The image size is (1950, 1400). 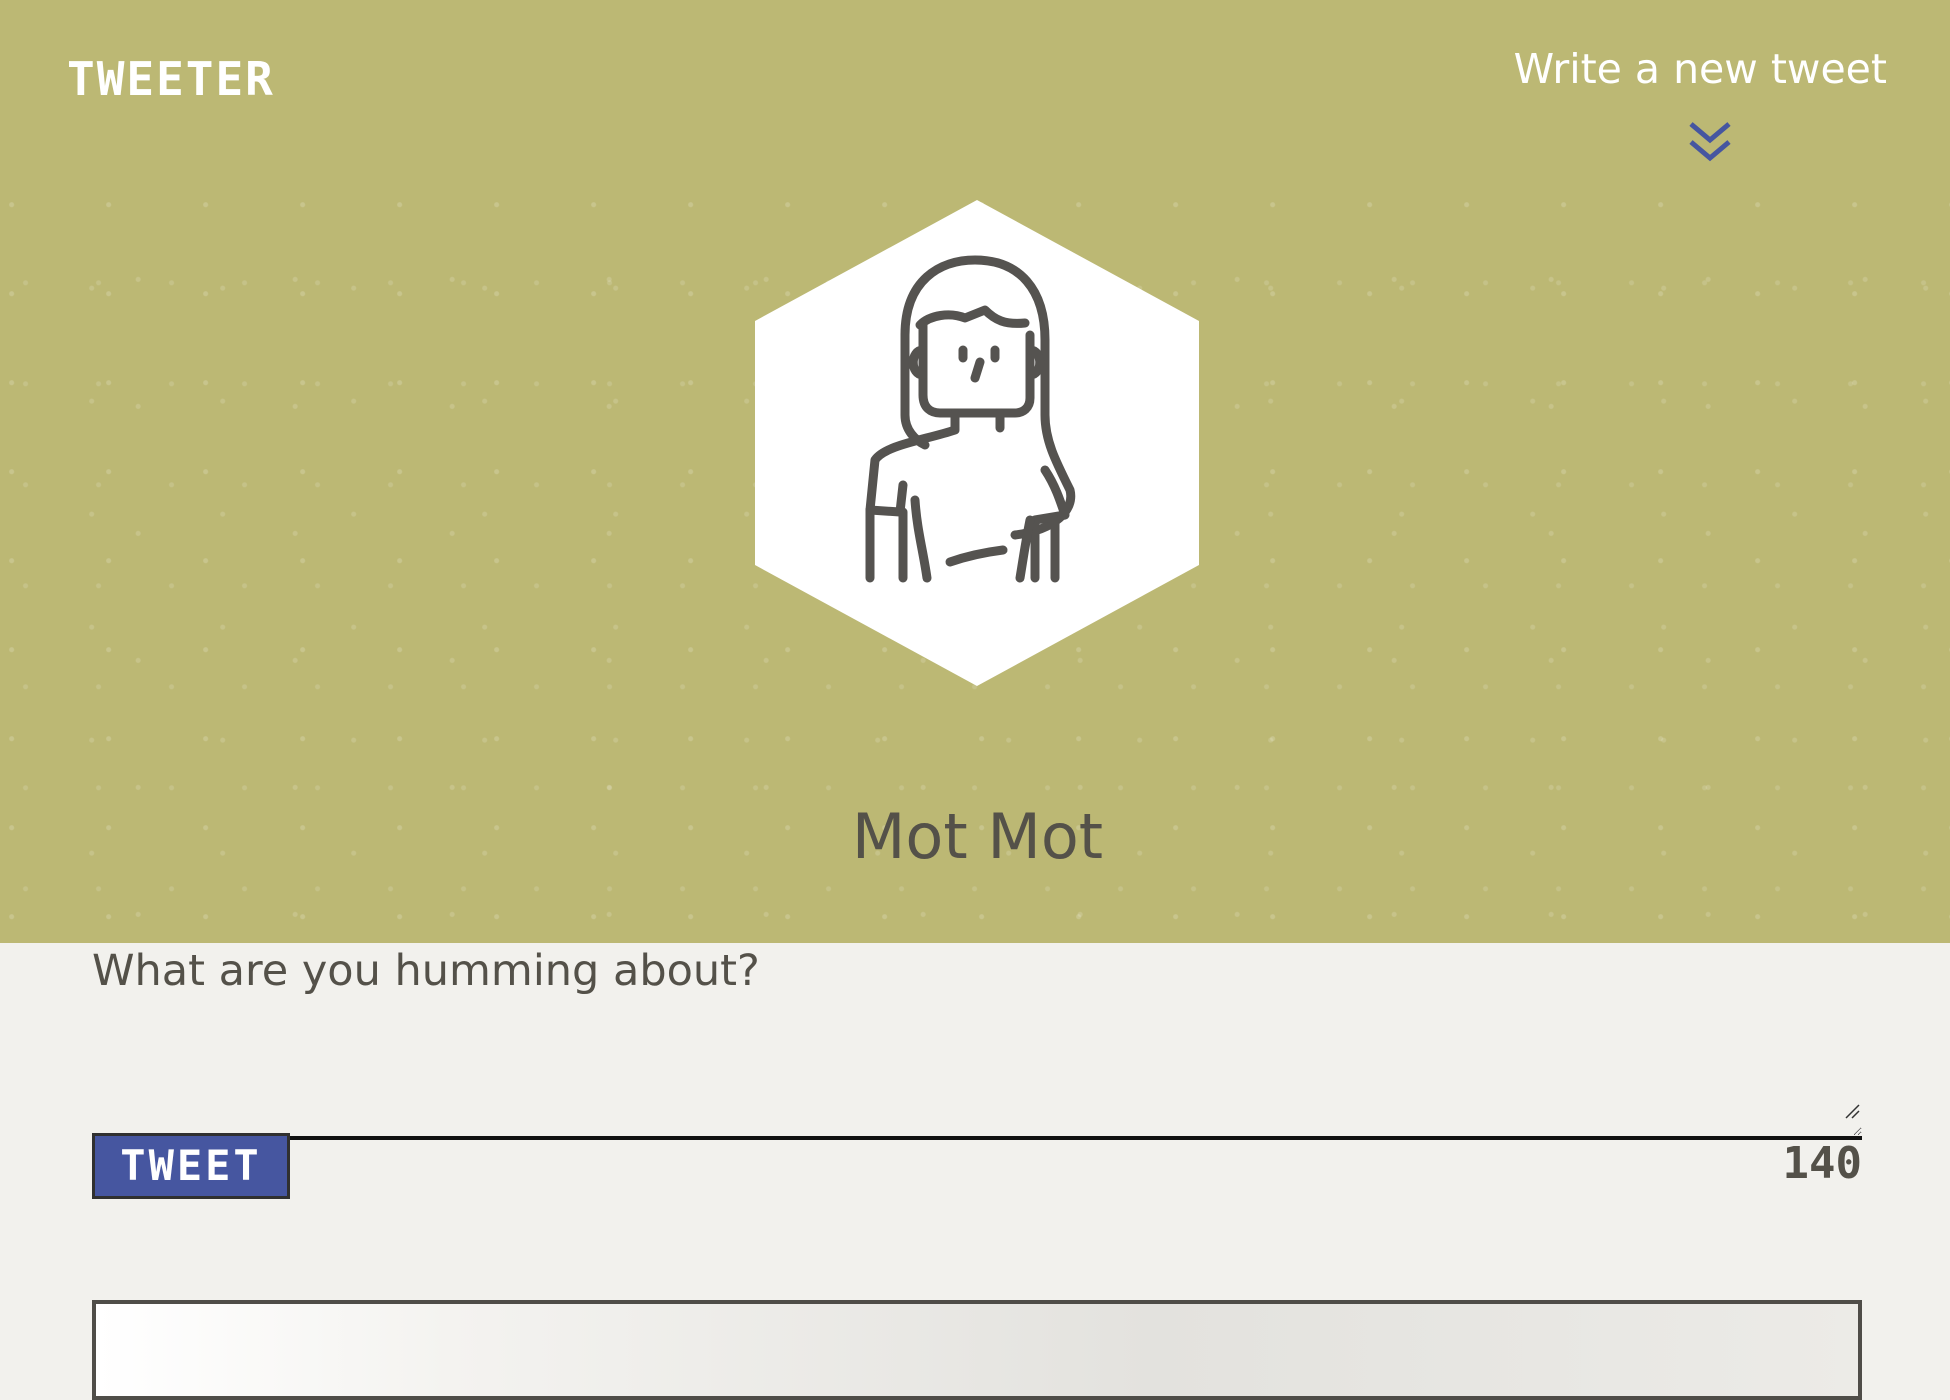 I want to click on logo: TWEETER, so click(x=171, y=79).